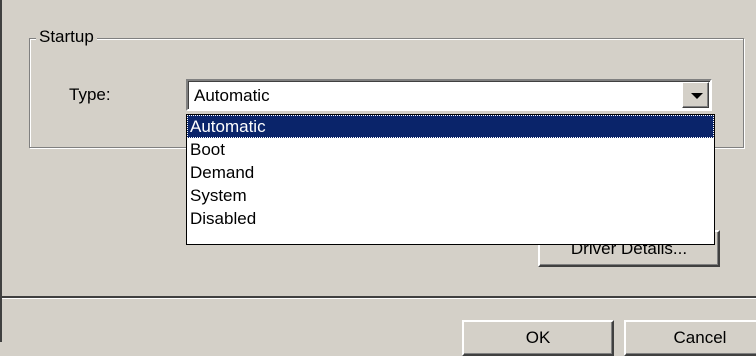 The width and height of the screenshot is (756, 356). Describe the element at coordinates (449, 95) in the screenshot. I see `startup-type-select: Automatic` at that location.